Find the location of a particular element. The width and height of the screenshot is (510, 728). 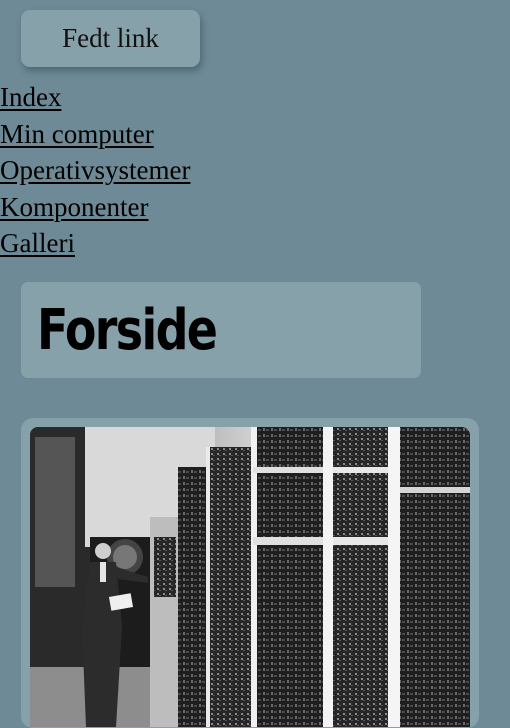

title-panel: Forside is located at coordinates (221, 330).